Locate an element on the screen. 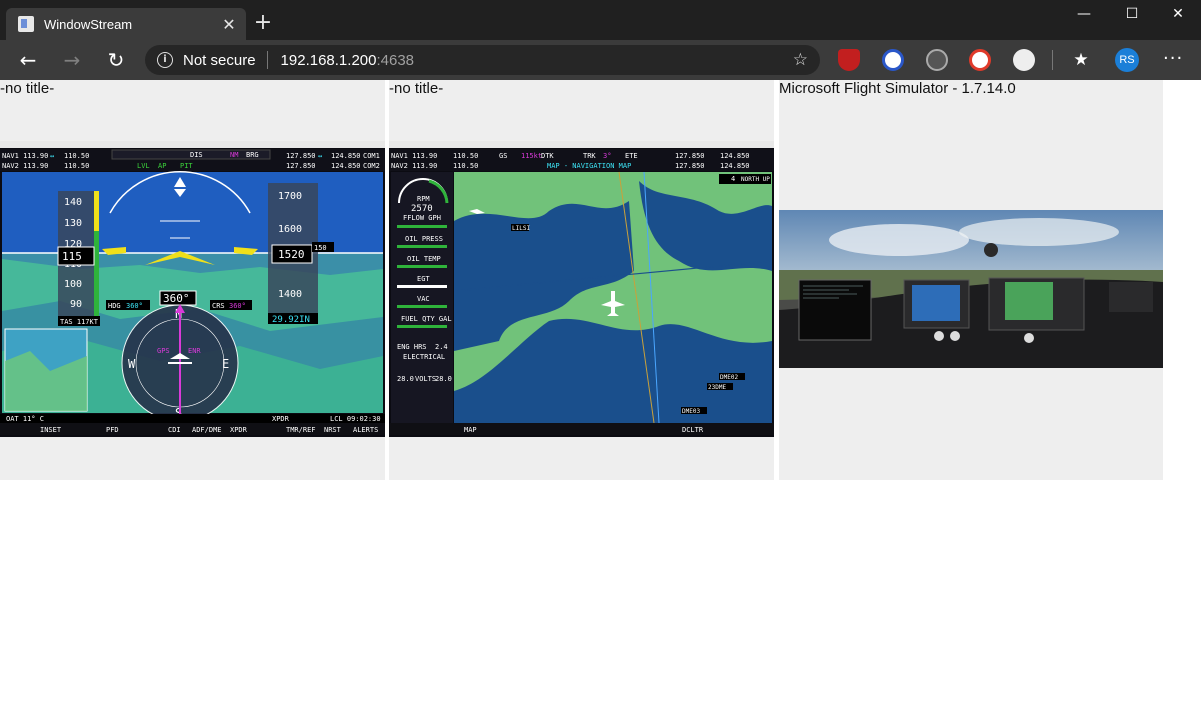 This screenshot has height=722, width=1201. forward-arrow-icon: → is located at coordinates (72, 60).